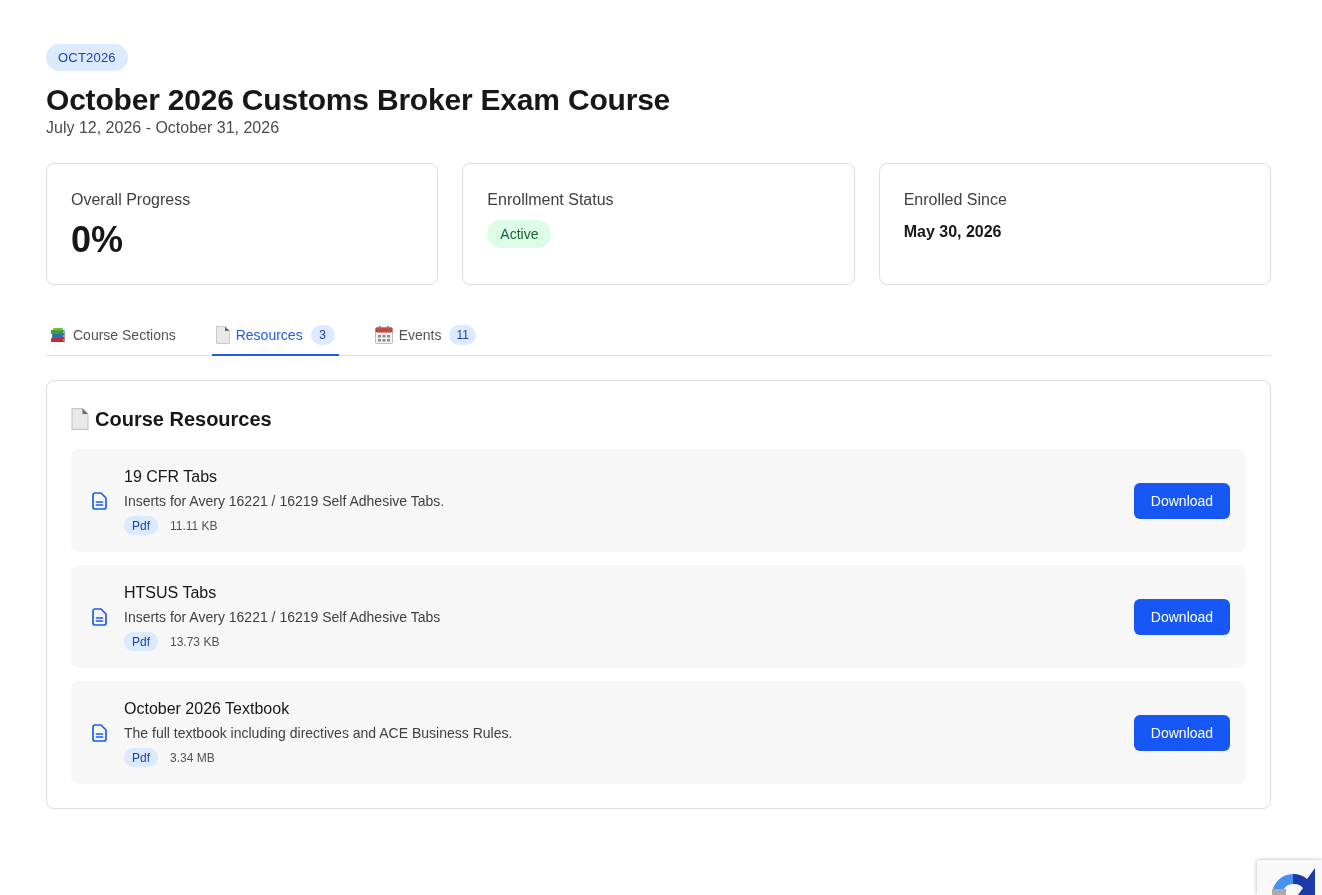 Image resolution: width=1322 pixels, height=895 pixels. What do you see at coordinates (462, 334) in the screenshot?
I see `count-badge: 11` at bounding box center [462, 334].